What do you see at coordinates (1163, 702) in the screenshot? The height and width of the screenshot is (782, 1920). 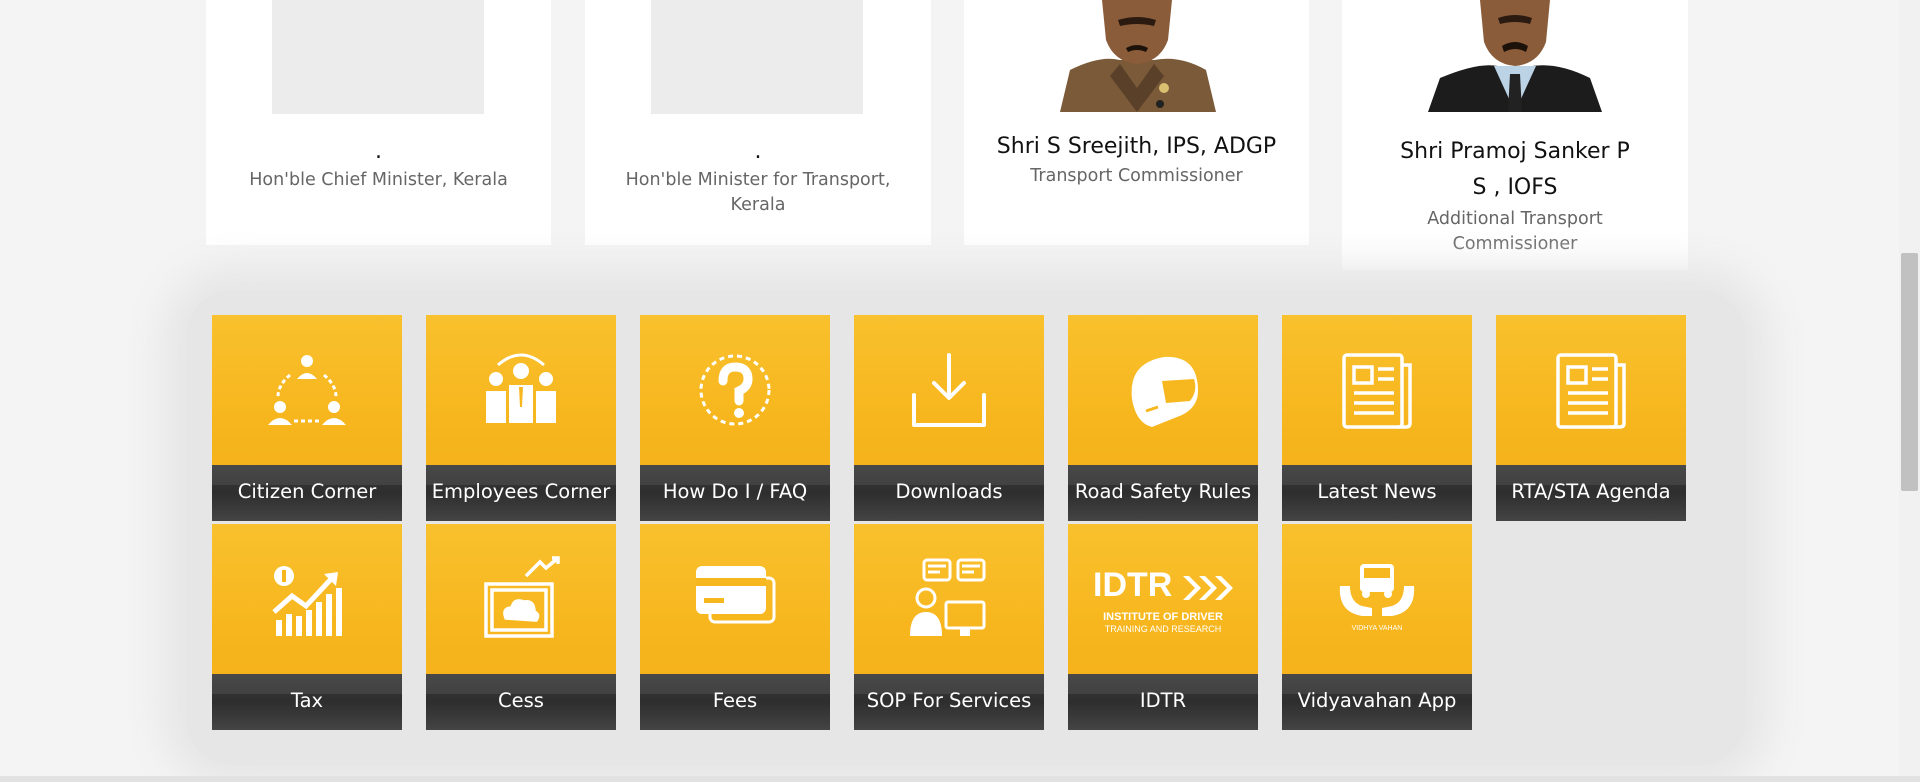 I see `tile-label: IDTR` at bounding box center [1163, 702].